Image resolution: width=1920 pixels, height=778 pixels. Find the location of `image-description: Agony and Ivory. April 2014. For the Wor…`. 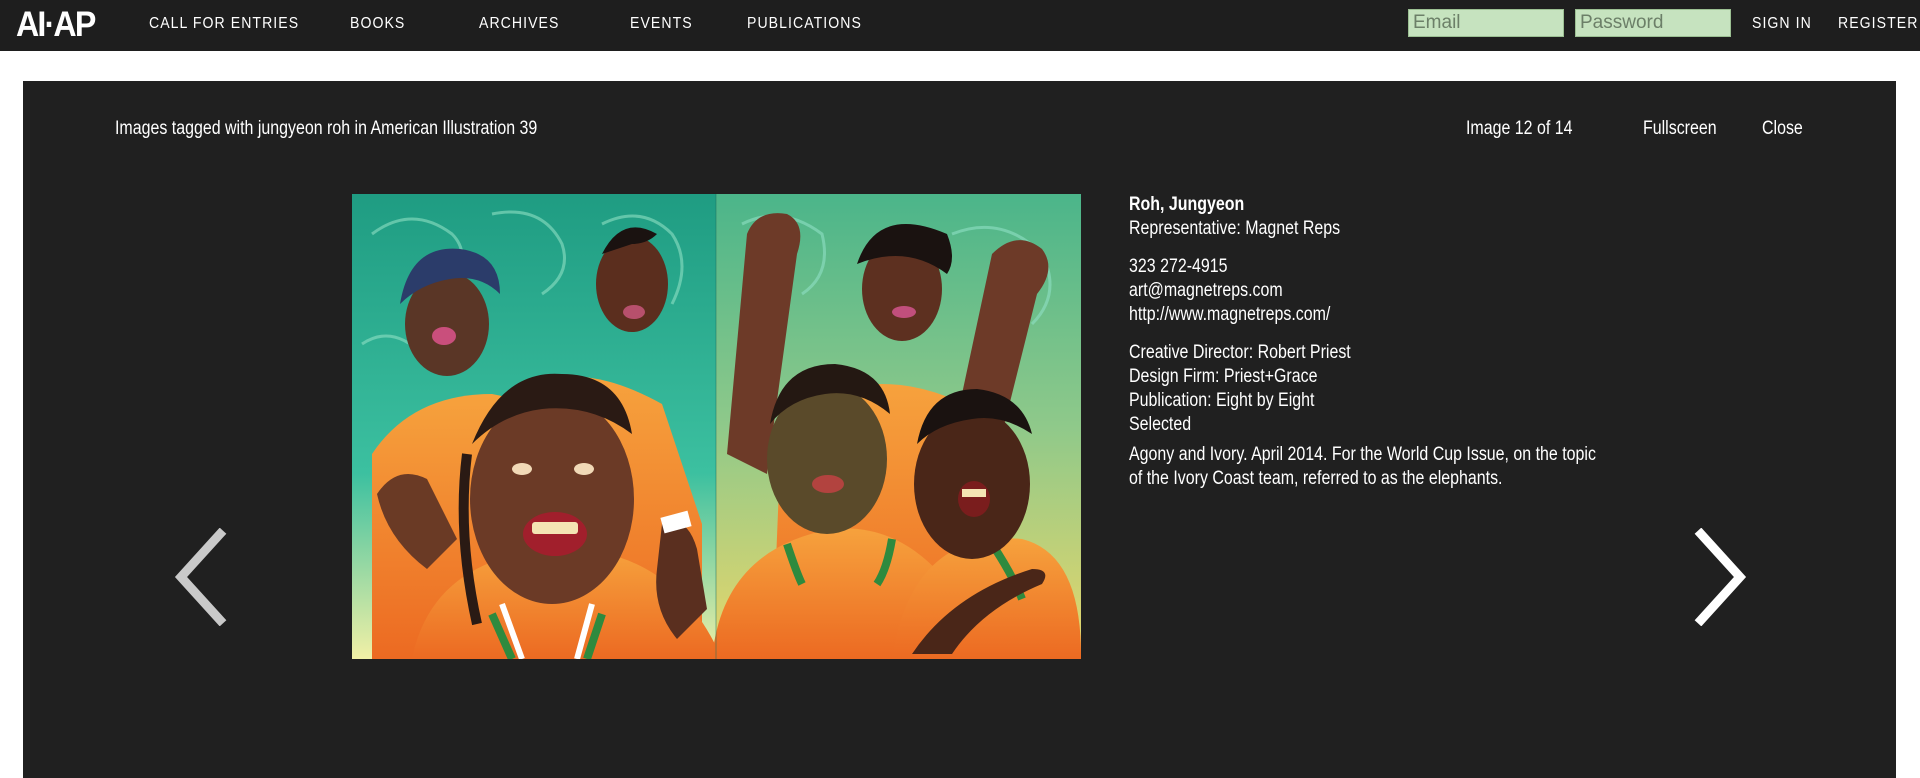

image-description: Agony and Ivory. April 2014. For the Wor… is located at coordinates (1362, 466).